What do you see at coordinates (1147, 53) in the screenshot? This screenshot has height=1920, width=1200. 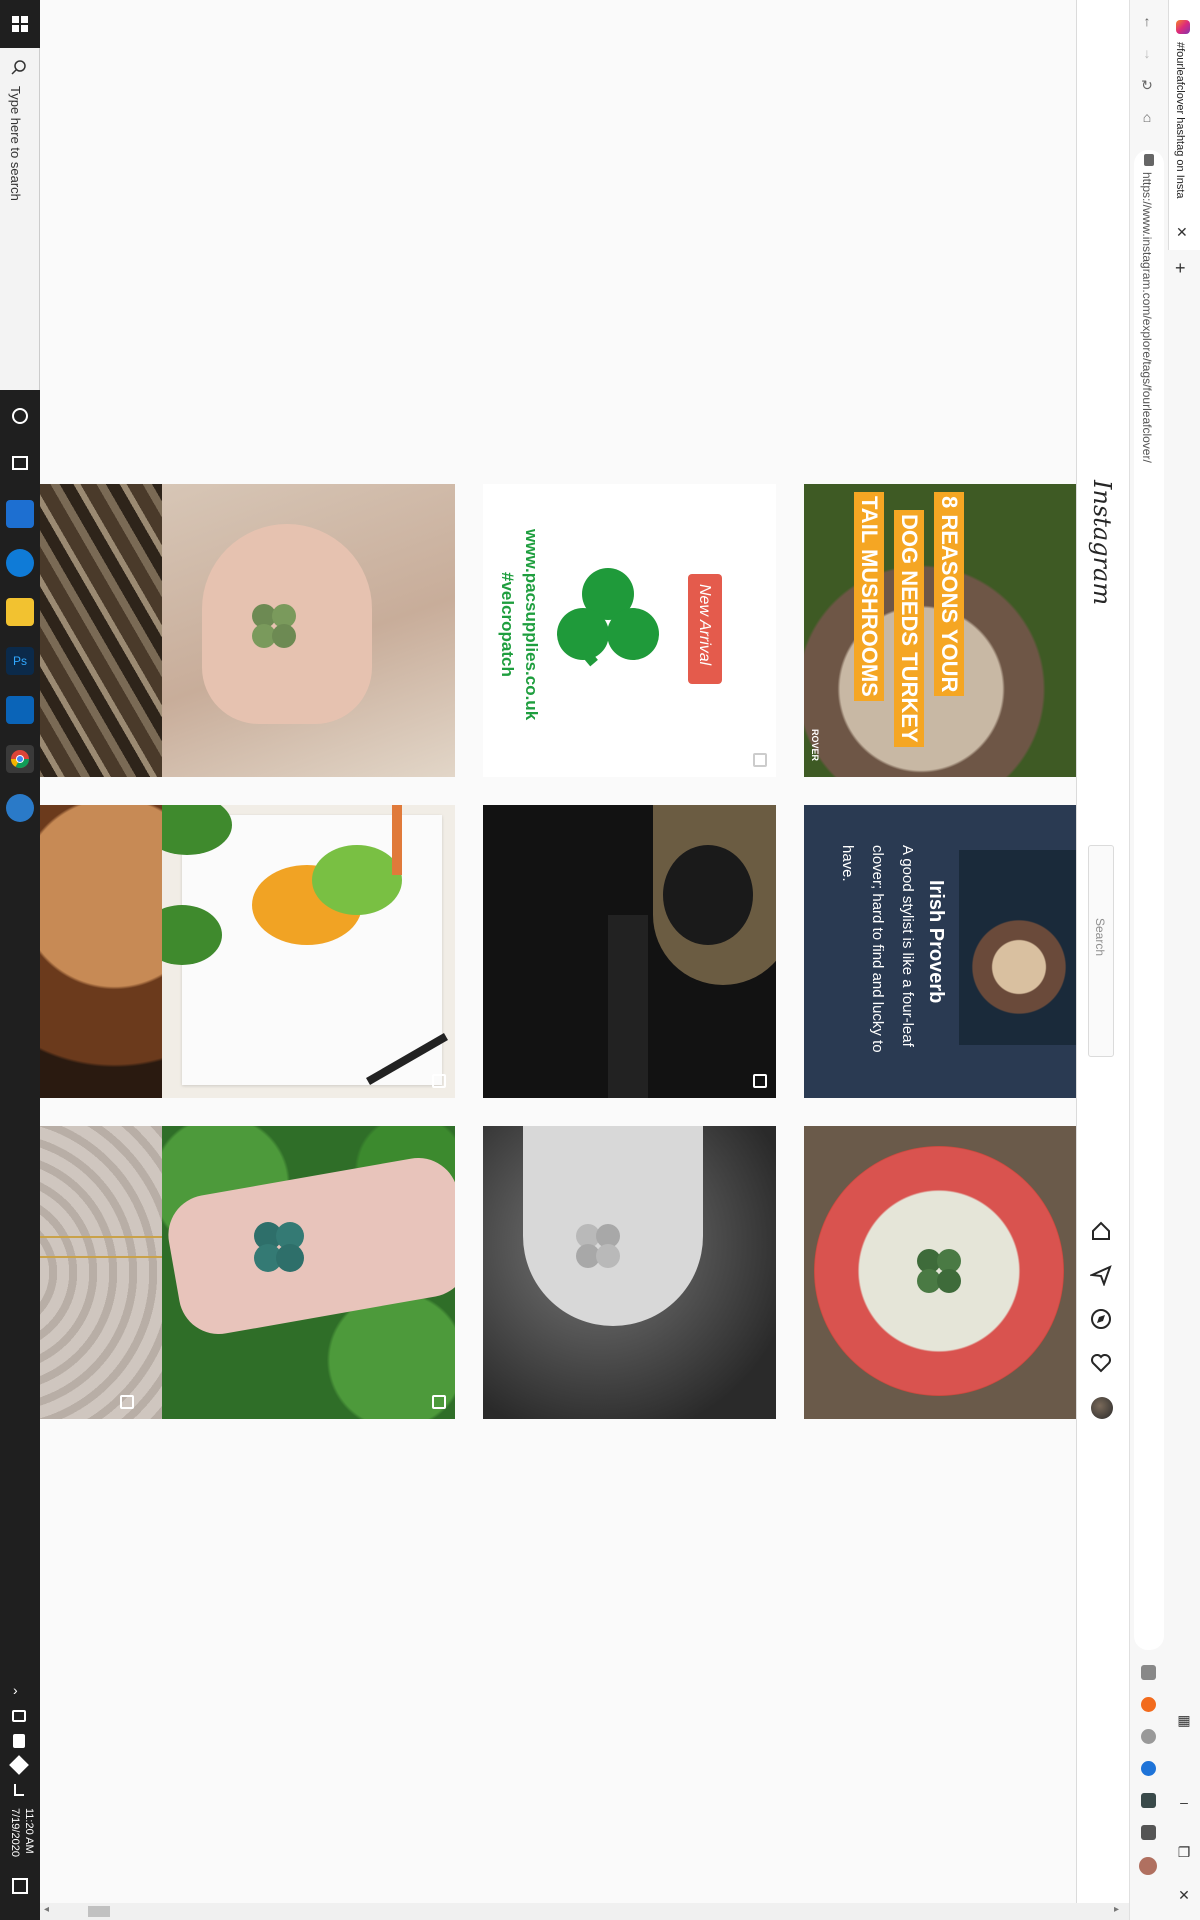 I see `forward-arrow-icon: ↓` at bounding box center [1147, 53].